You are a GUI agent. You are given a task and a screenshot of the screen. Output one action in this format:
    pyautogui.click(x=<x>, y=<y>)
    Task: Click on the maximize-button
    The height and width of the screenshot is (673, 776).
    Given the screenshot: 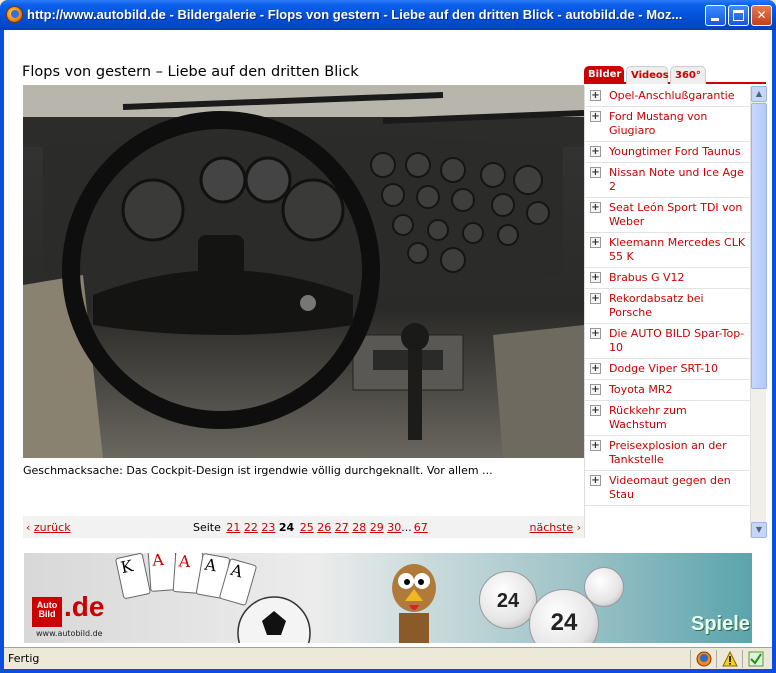 What is the action you would take?
    pyautogui.click(x=738, y=15)
    